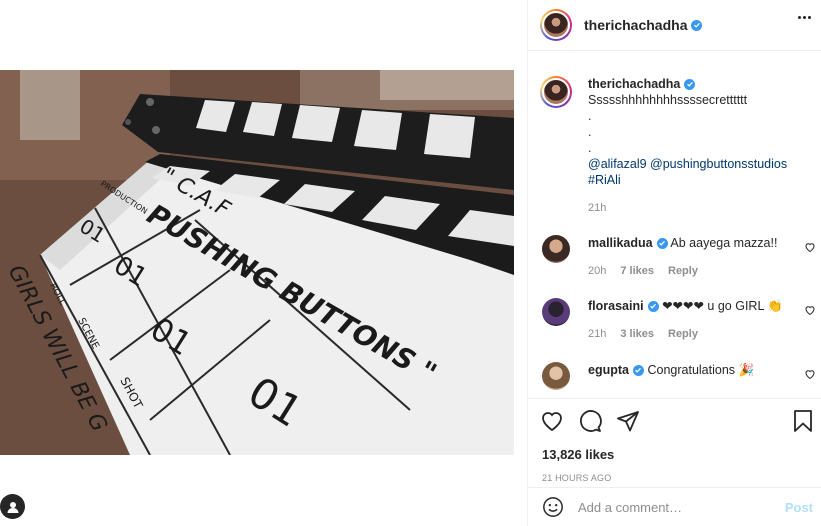  Describe the element at coordinates (699, 208) in the screenshot. I see `caption-time: 21h` at that location.